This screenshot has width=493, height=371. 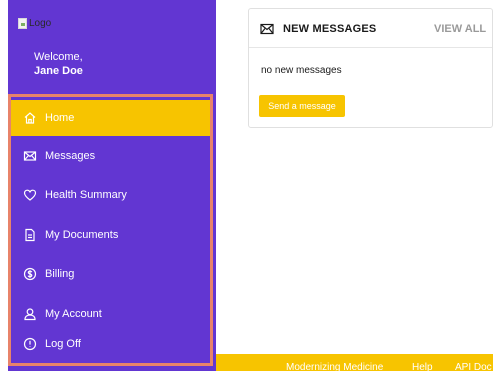 What do you see at coordinates (30, 314) in the screenshot?
I see `user-icon` at bounding box center [30, 314].